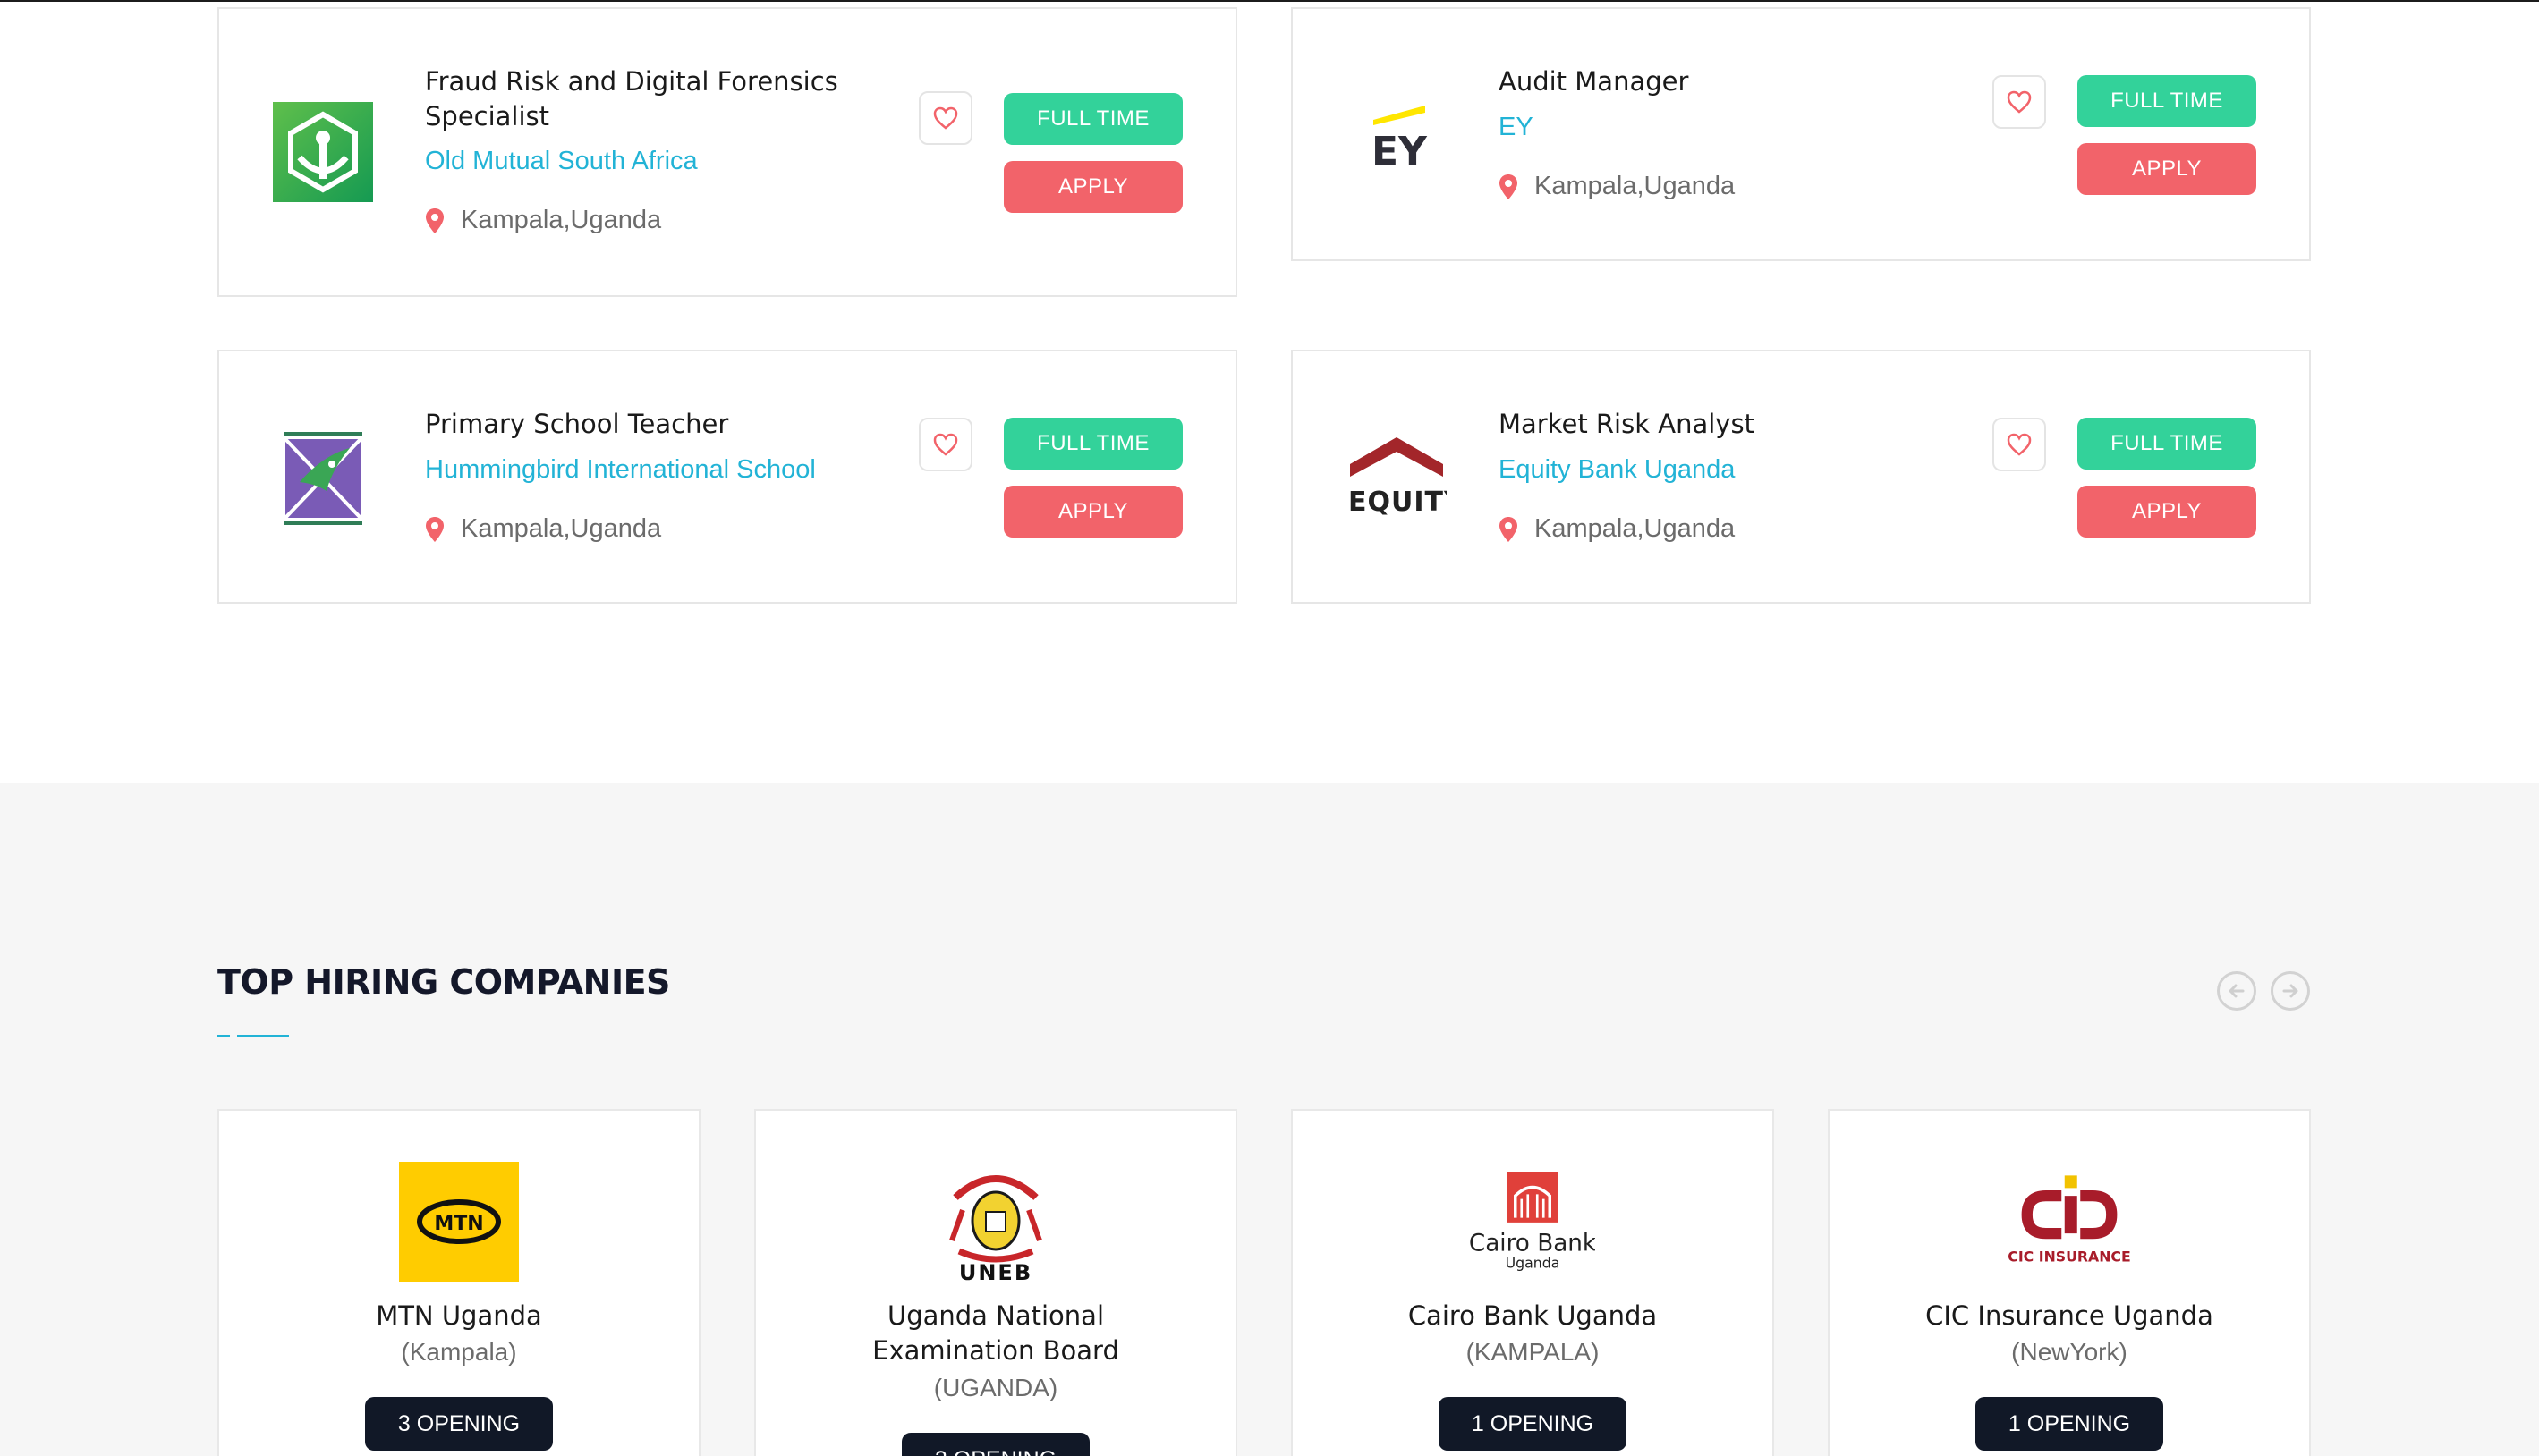 This screenshot has height=1456, width=2539. What do you see at coordinates (2069, 1221) in the screenshot?
I see `cic-logo: CIC INSURANCE` at bounding box center [2069, 1221].